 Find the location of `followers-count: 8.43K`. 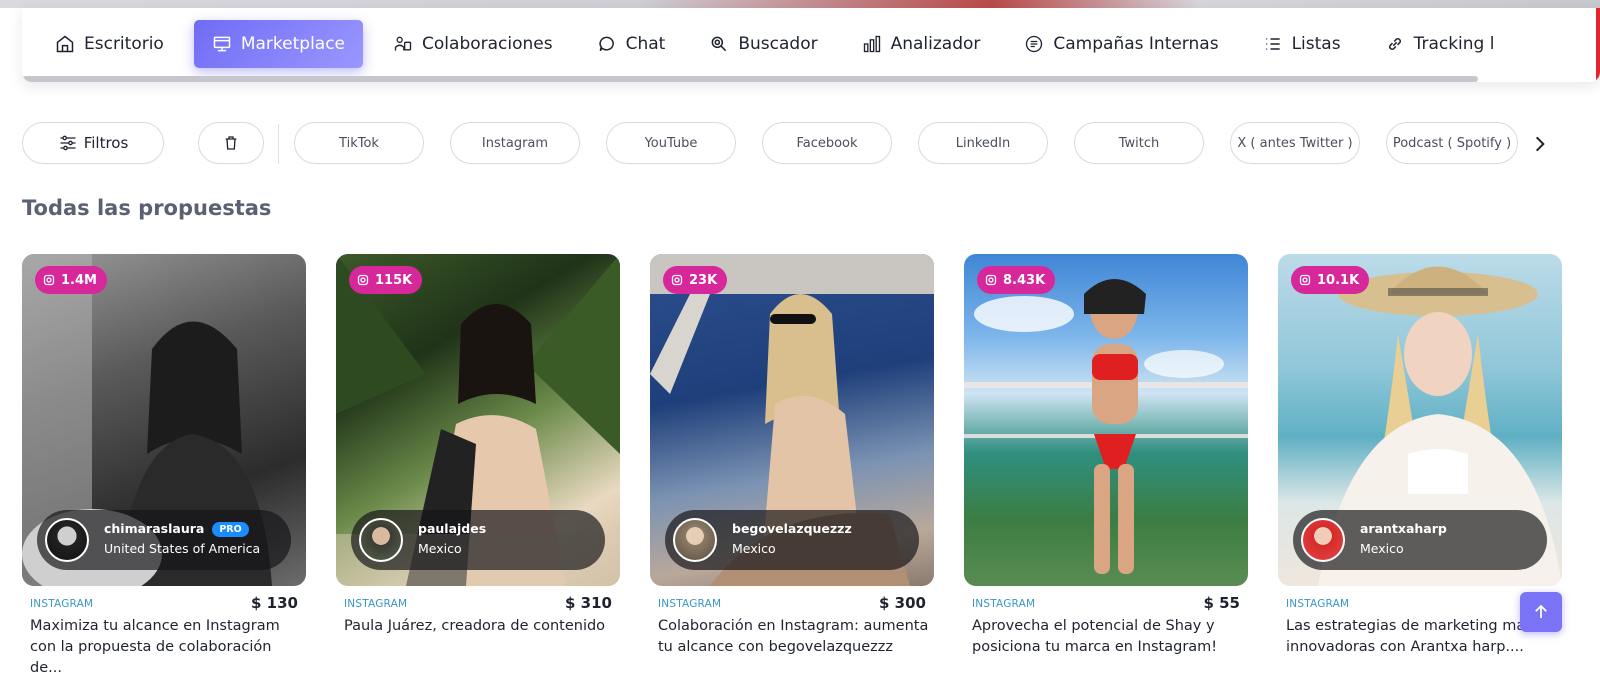

followers-count: 8.43K is located at coordinates (1024, 280).